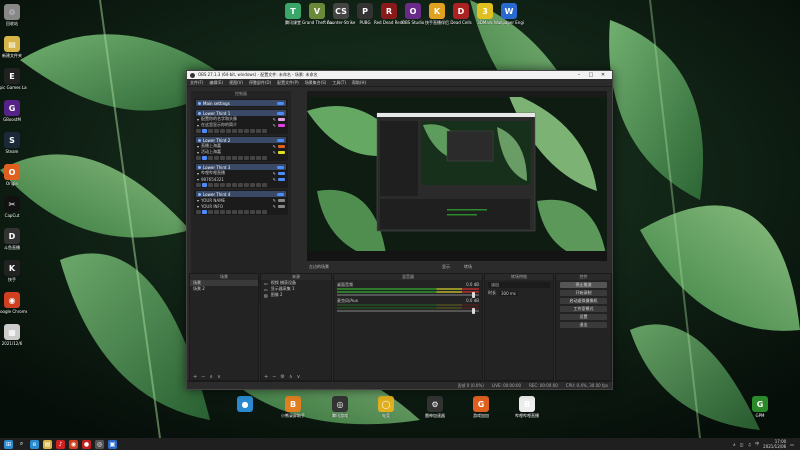 This screenshot has height=450, width=800. What do you see at coordinates (99, 444) in the screenshot?
I see `obs-taskbar-icon: ◎` at bounding box center [99, 444].